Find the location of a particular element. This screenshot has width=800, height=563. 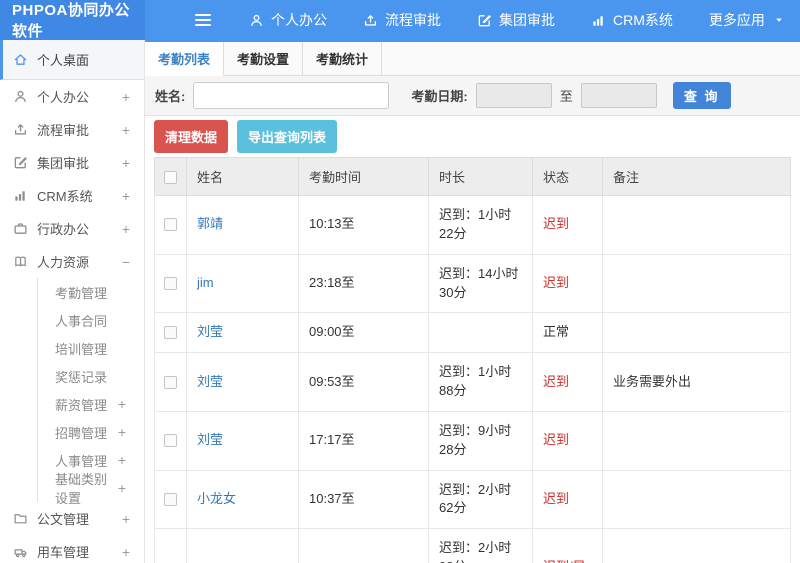

flow-icon is located at coordinates (370, 20).